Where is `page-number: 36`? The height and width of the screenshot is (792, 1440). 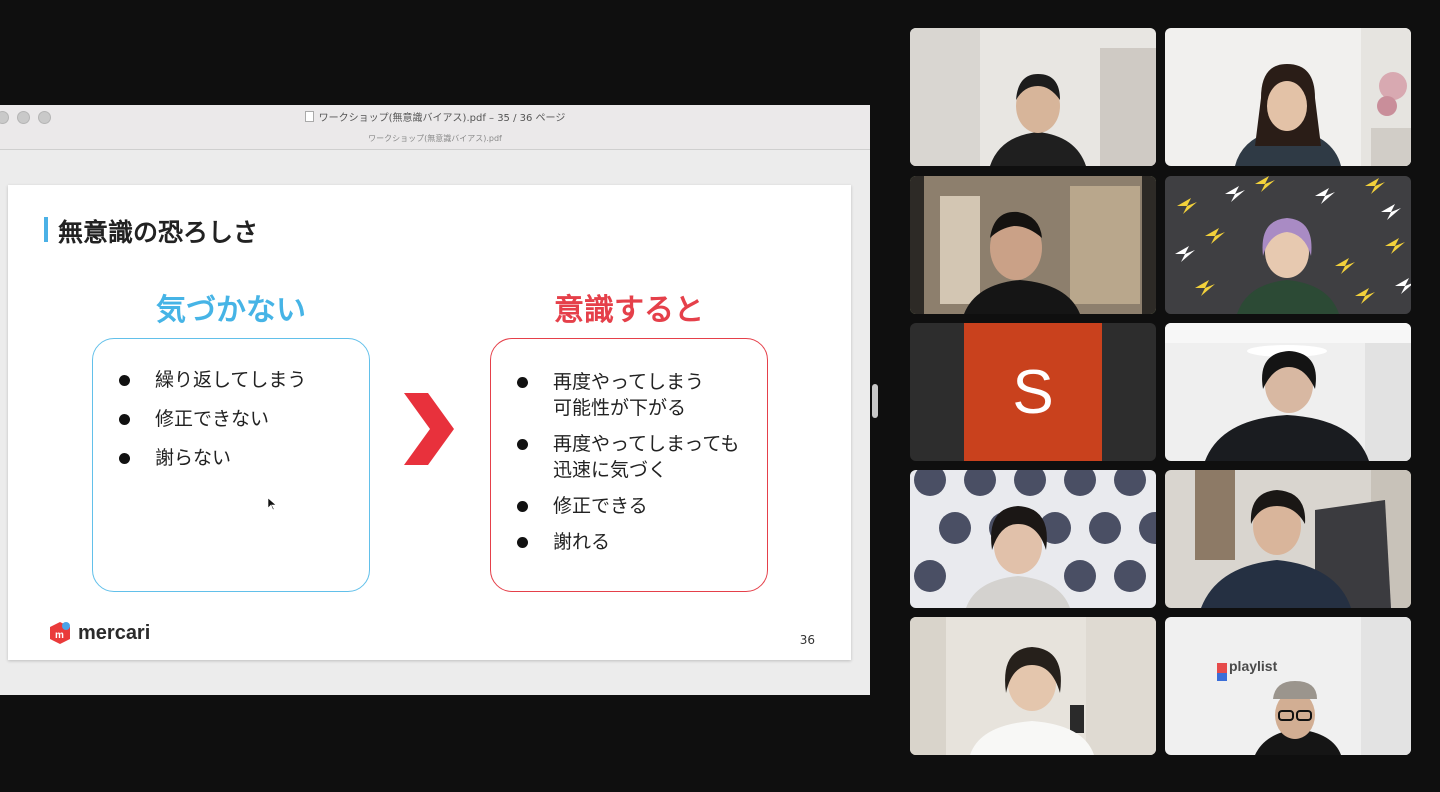
page-number: 36 is located at coordinates (807, 640).